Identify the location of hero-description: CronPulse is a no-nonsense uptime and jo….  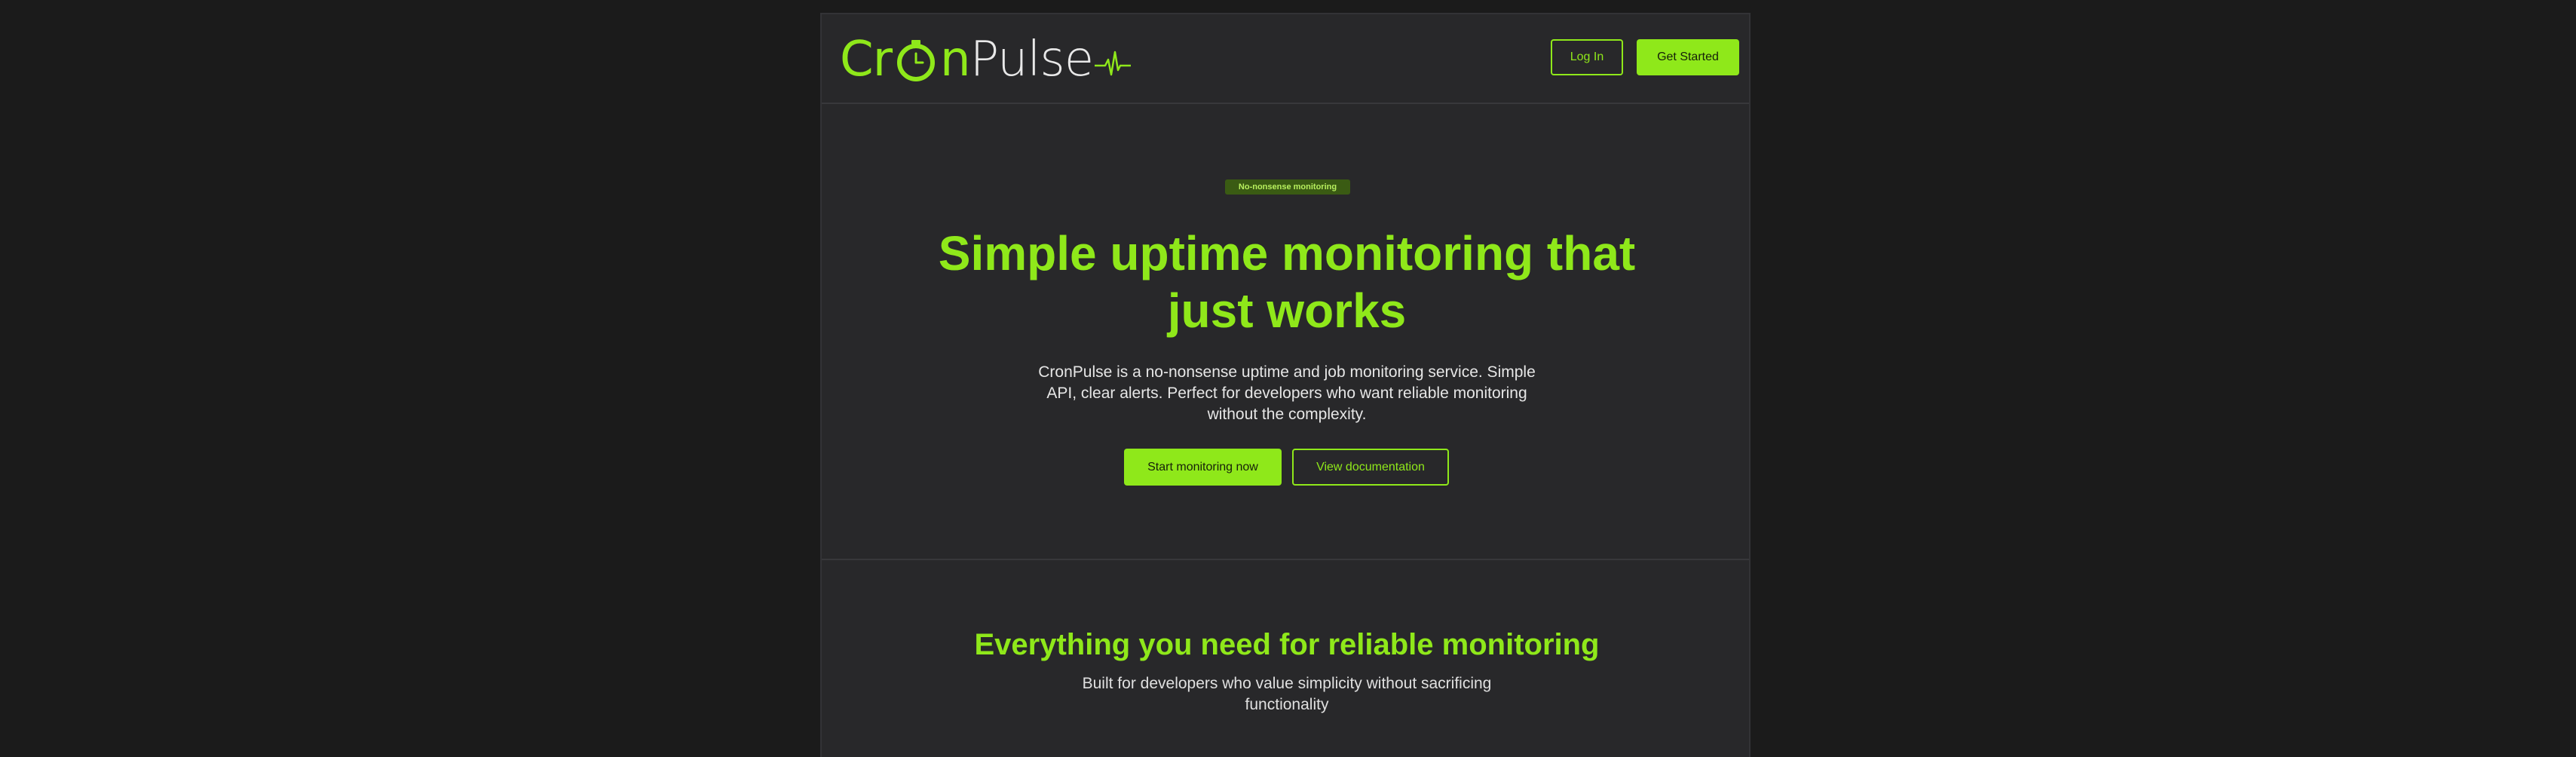
(1287, 393).